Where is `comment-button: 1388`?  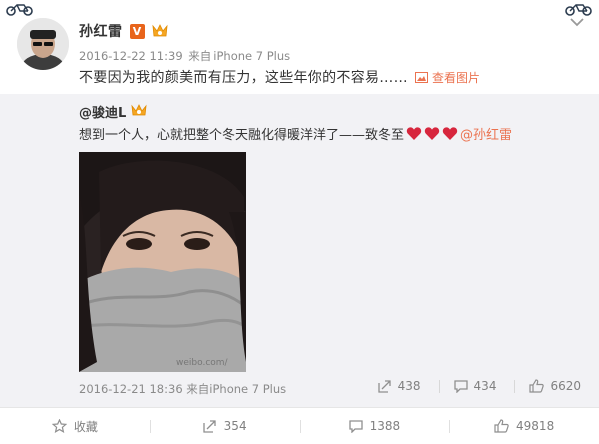 comment-button: 1388 is located at coordinates (374, 426).